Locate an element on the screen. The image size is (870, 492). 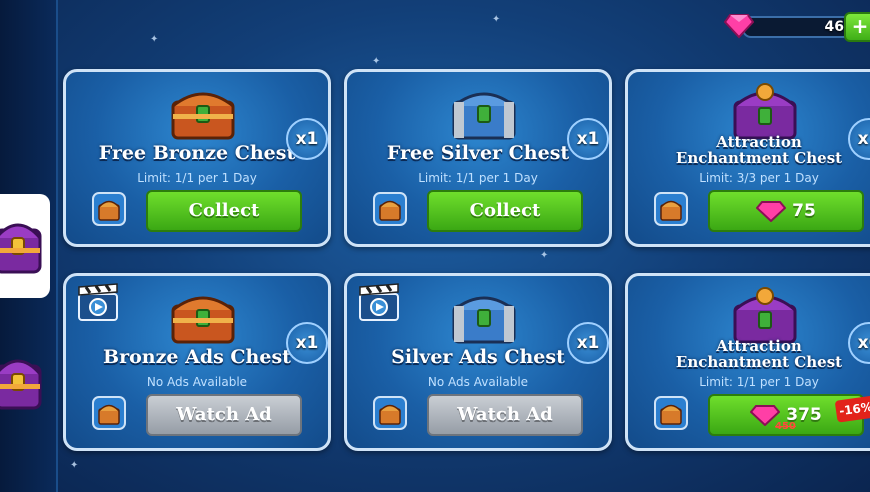
sidebar-tab-special is located at coordinates (25, 382).